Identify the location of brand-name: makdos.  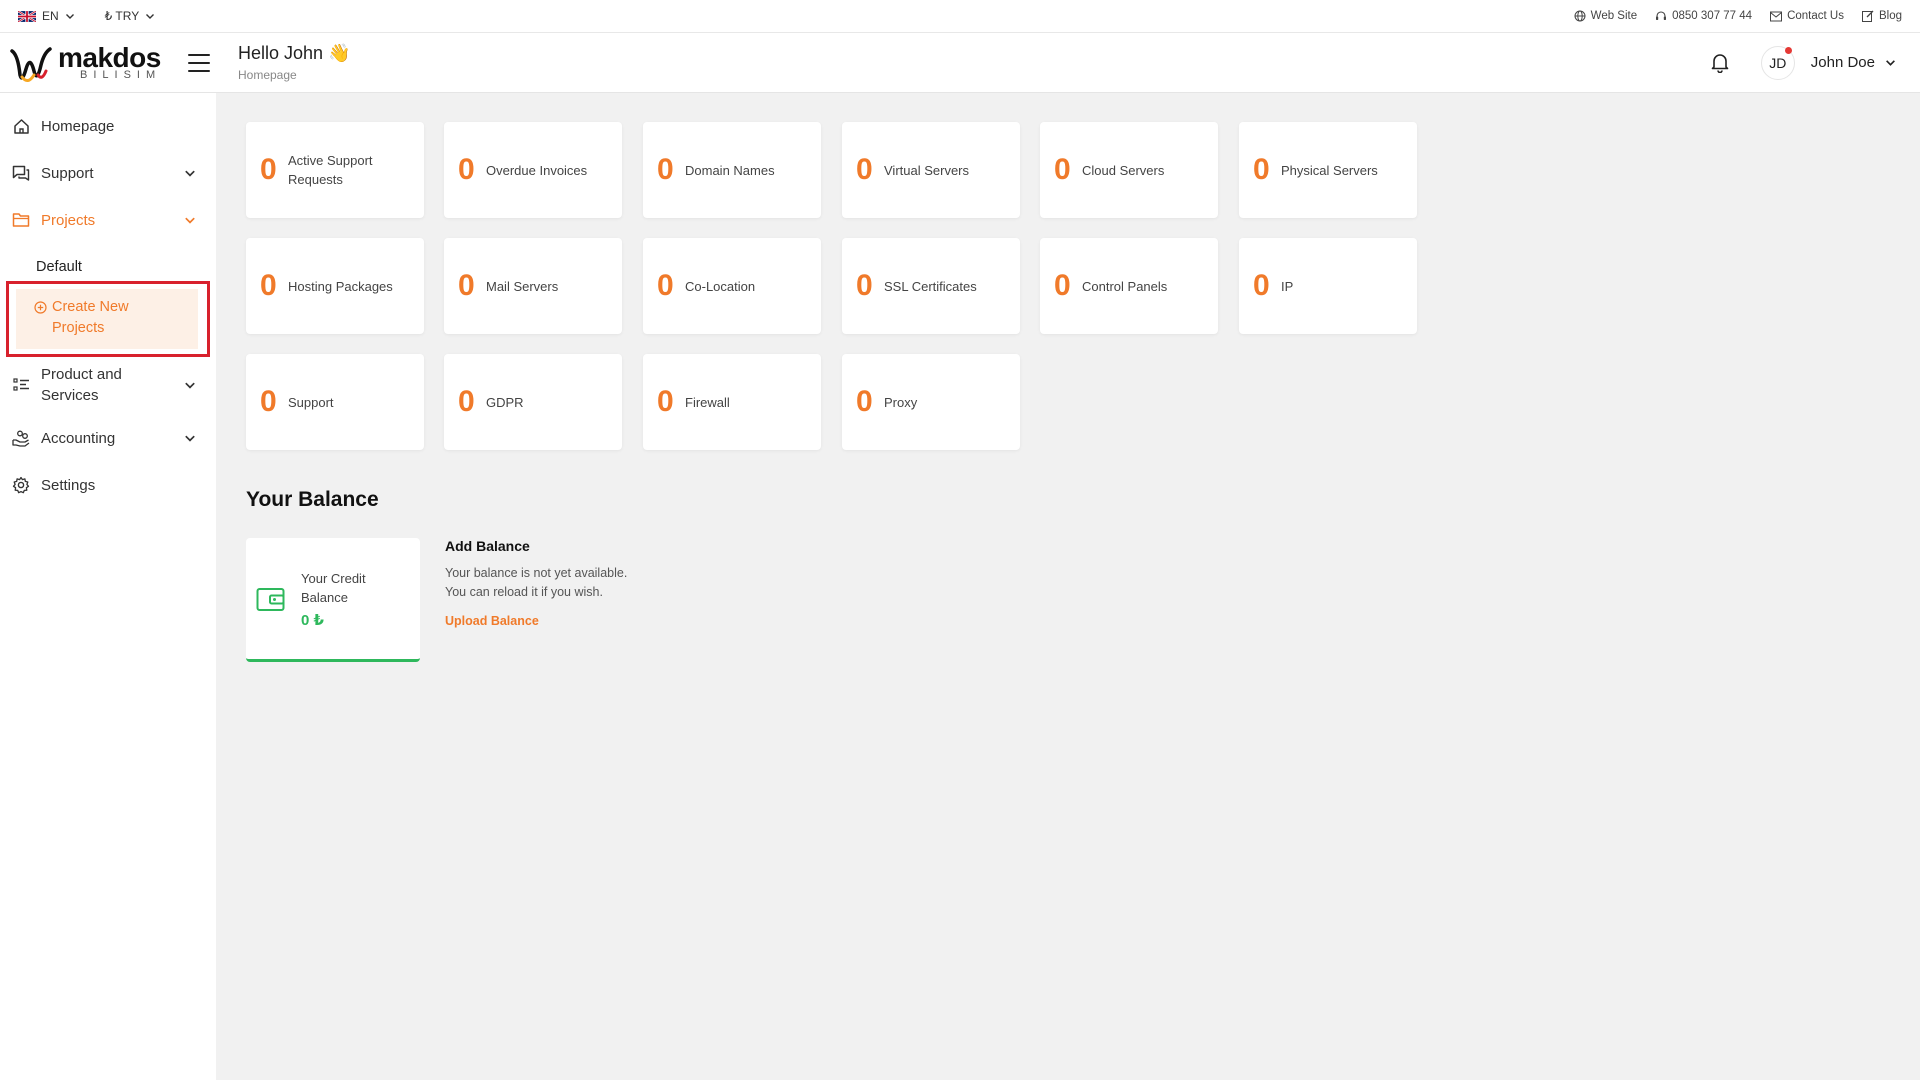
(109, 57).